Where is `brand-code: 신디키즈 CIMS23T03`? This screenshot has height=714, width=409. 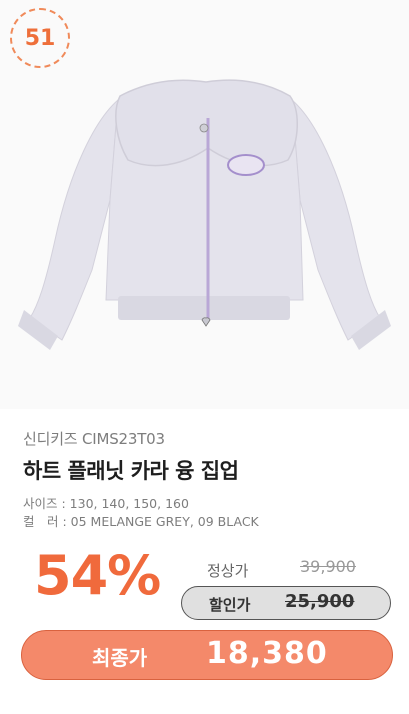 brand-code: 신디키즈 CIMS23T03 is located at coordinates (94, 439).